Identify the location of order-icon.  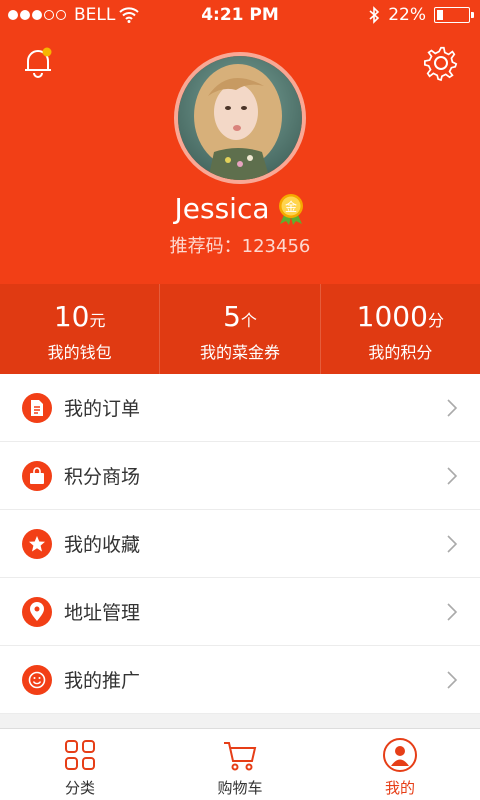
(37, 407).